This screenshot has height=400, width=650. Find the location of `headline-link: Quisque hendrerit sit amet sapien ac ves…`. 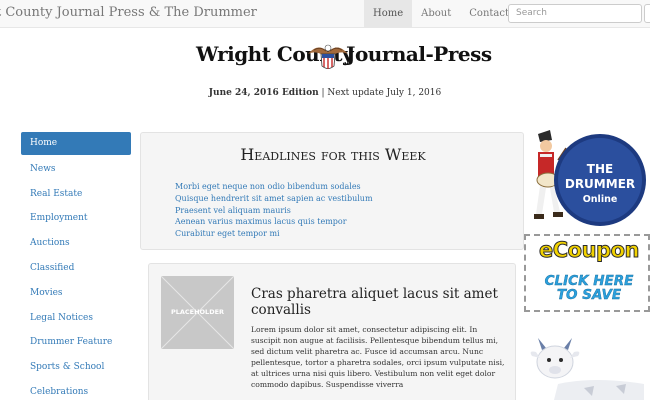

headline-link: Quisque hendrerit sit amet sapien ac ves… is located at coordinates (274, 199).